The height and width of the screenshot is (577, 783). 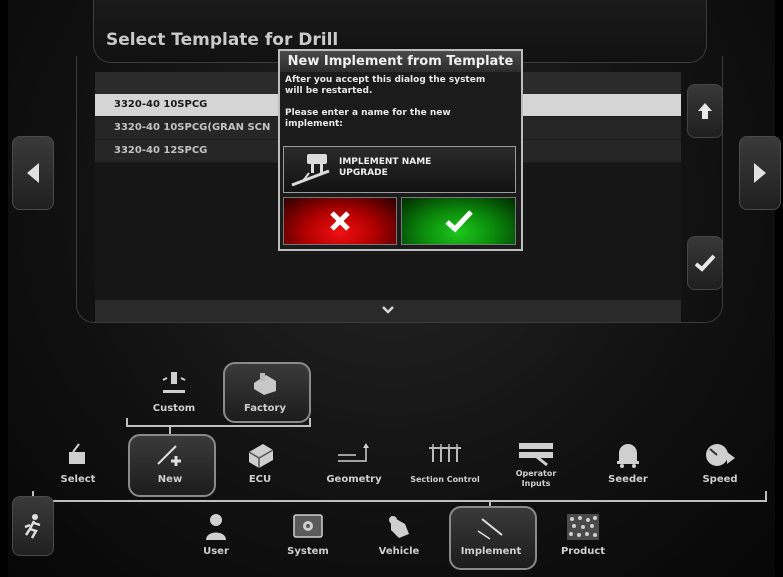 What do you see at coordinates (170, 455) in the screenshot?
I see `new-icon` at bounding box center [170, 455].